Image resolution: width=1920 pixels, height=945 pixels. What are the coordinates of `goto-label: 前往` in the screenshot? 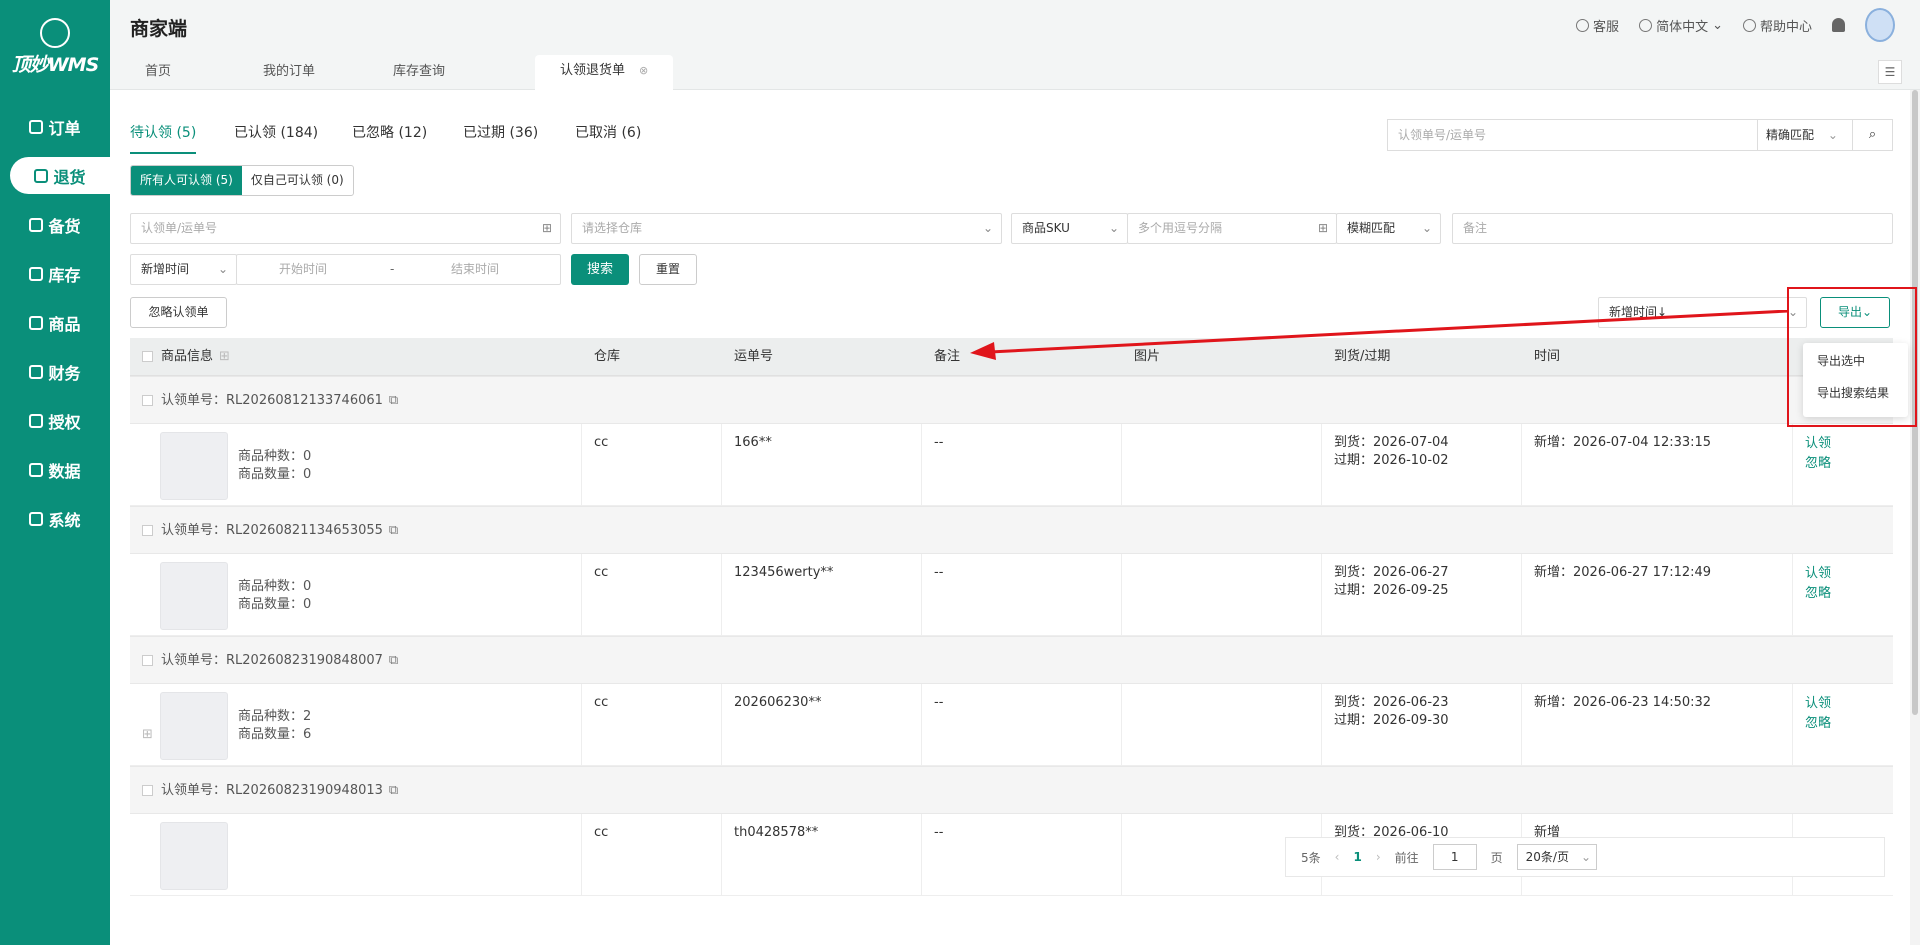 It's located at (1406, 857).